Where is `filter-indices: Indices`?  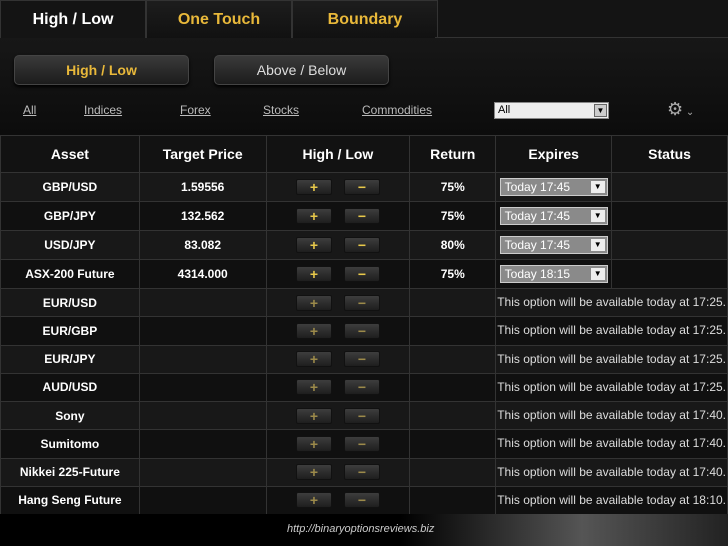 filter-indices: Indices is located at coordinates (103, 110).